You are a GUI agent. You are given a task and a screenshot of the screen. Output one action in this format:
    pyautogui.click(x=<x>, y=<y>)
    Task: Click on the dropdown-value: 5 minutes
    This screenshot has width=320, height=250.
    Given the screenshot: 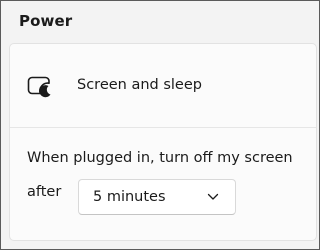 What is the action you would take?
    pyautogui.click(x=129, y=197)
    